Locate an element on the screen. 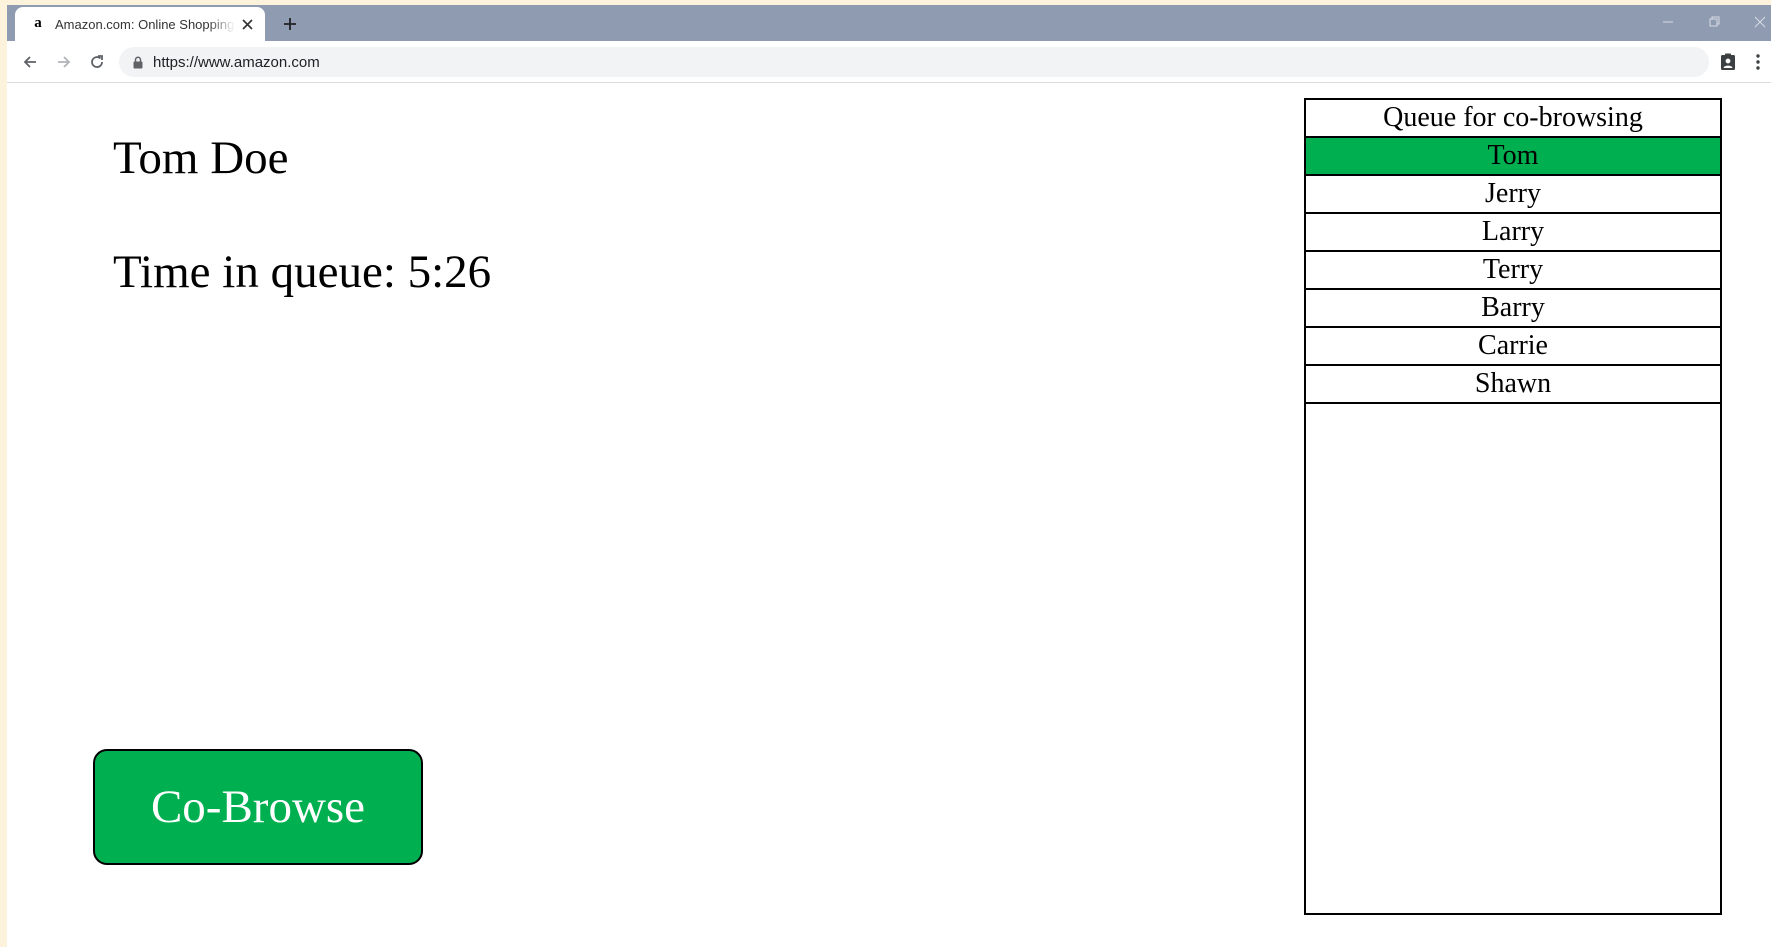 The width and height of the screenshot is (1771, 947). profile-icon is located at coordinates (1728, 62).